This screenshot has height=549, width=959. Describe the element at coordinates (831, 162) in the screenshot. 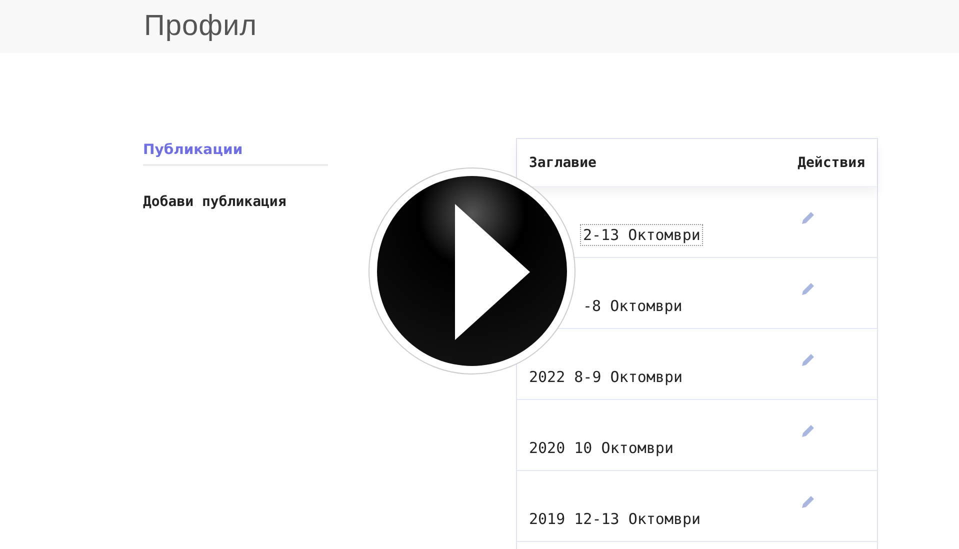

I see `column-header: Действия` at that location.